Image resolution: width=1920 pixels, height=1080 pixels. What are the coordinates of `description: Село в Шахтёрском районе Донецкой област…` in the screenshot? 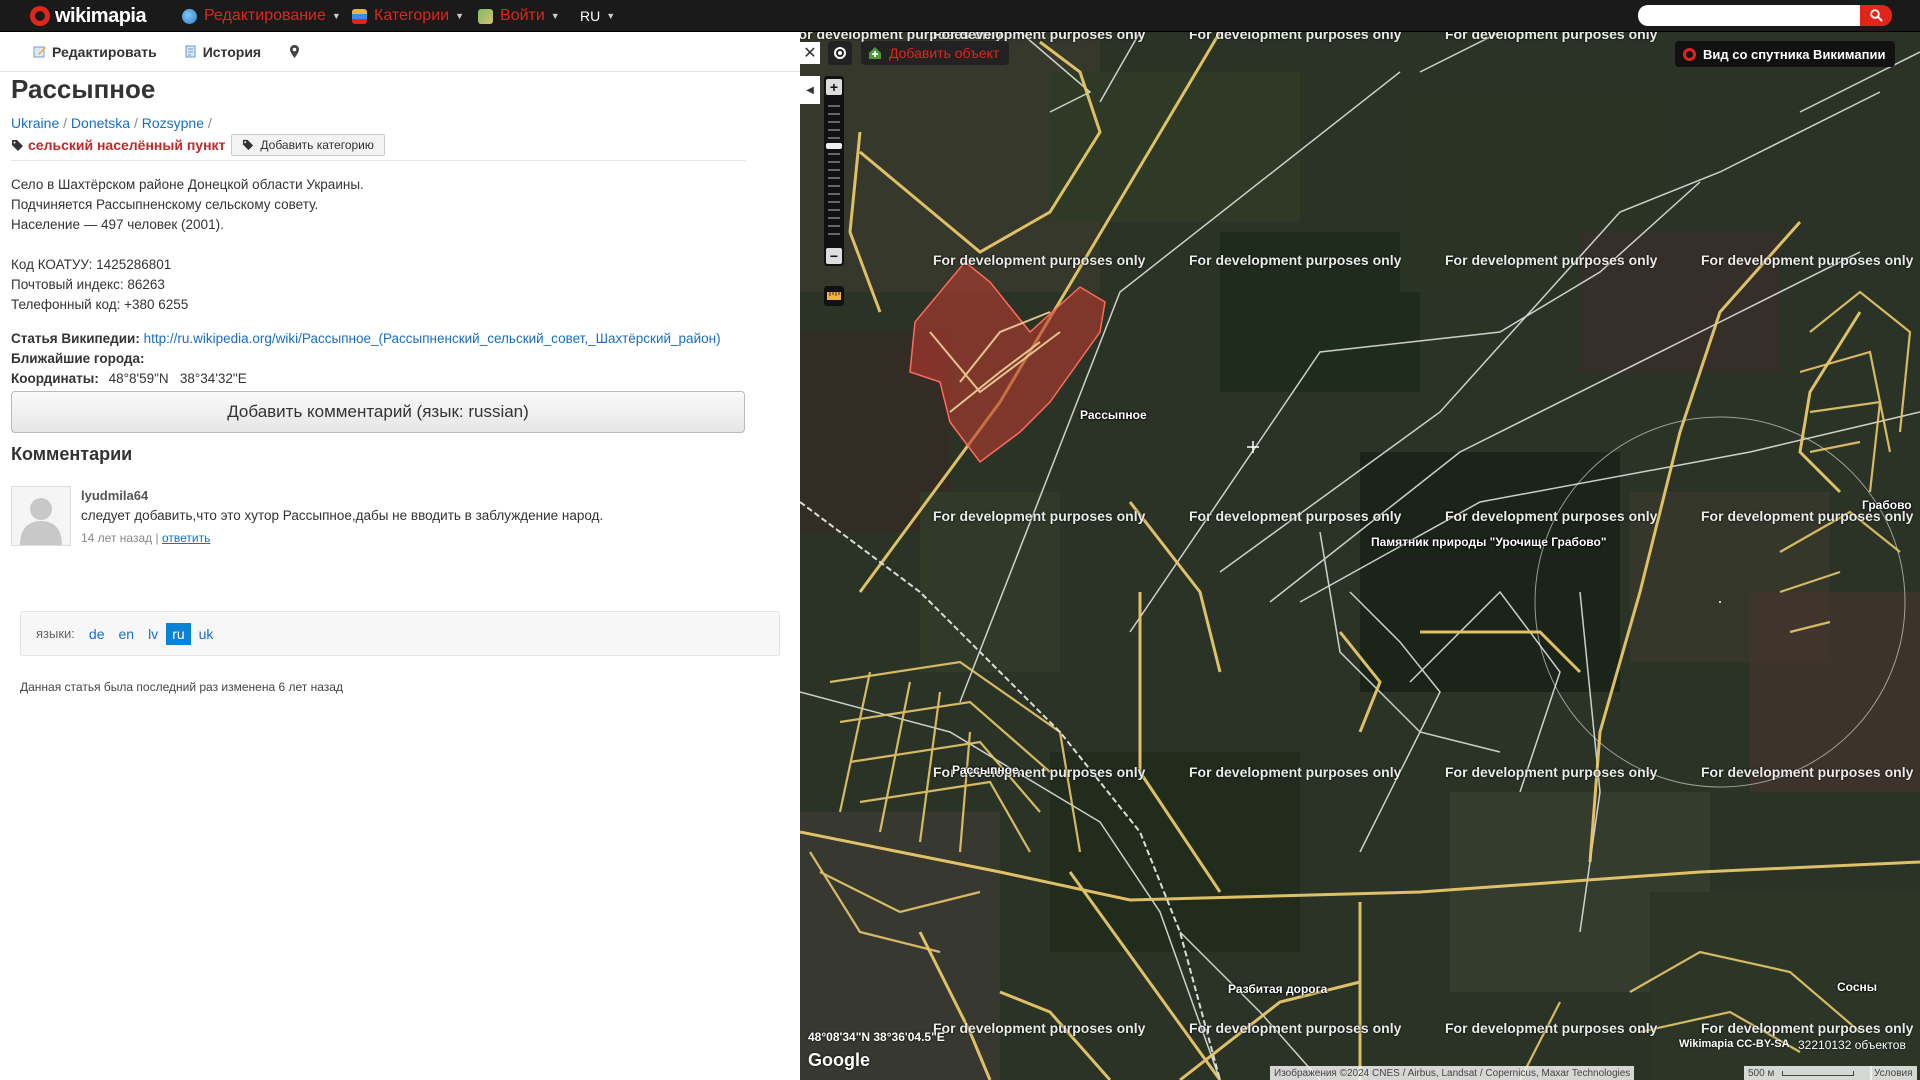 It's located at (187, 205).